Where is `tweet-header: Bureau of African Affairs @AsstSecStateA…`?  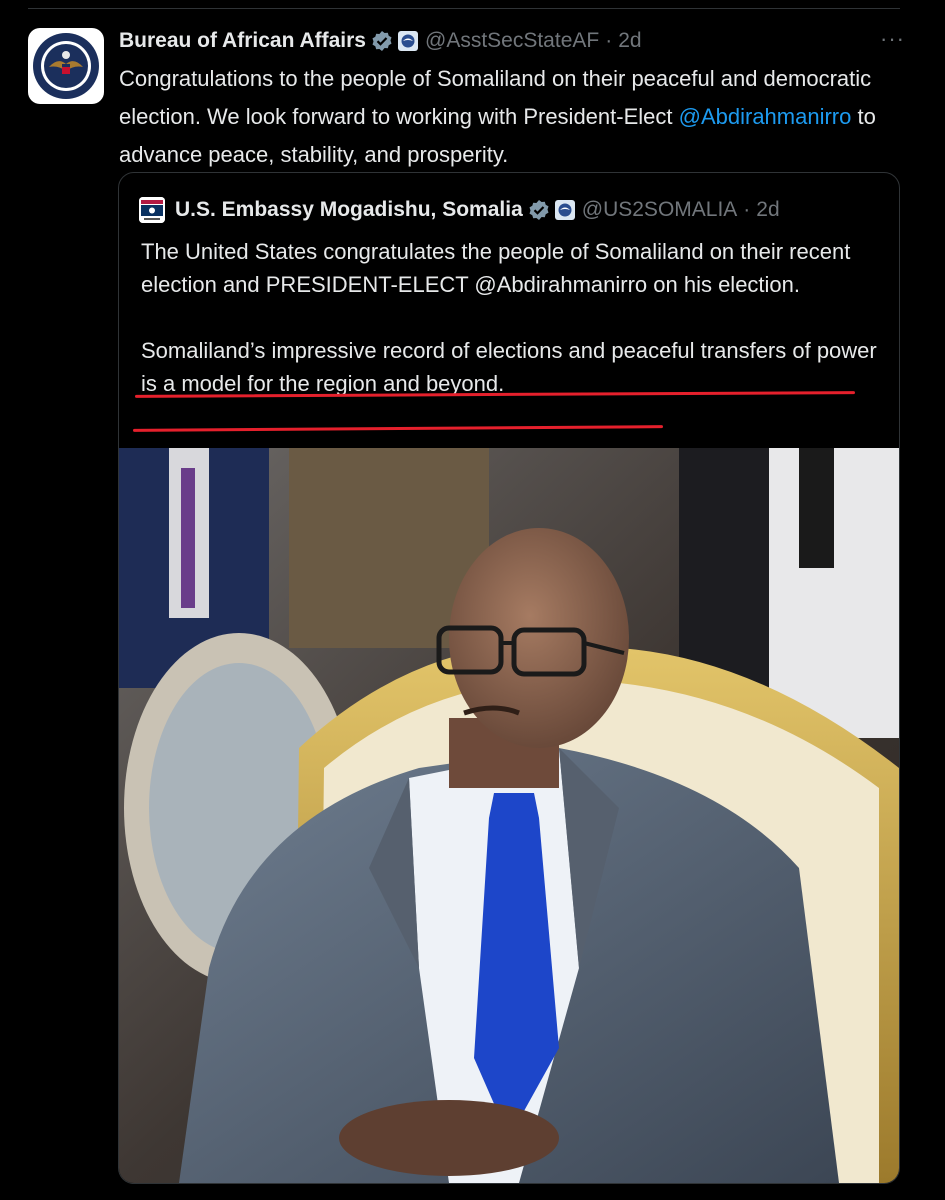
tweet-header: Bureau of African Affairs @AsstSecStateA… is located at coordinates (512, 41).